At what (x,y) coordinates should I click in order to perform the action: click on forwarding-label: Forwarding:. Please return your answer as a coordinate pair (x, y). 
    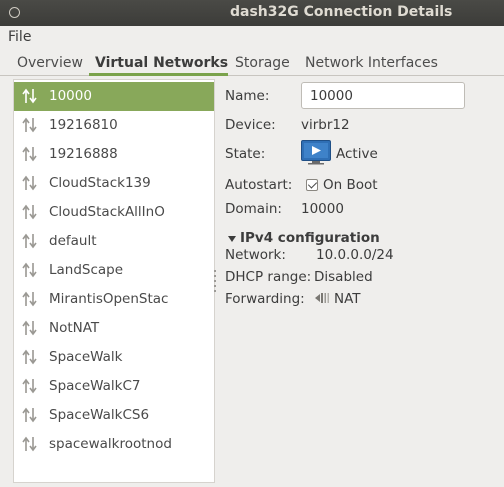
    Looking at the image, I should click on (265, 299).